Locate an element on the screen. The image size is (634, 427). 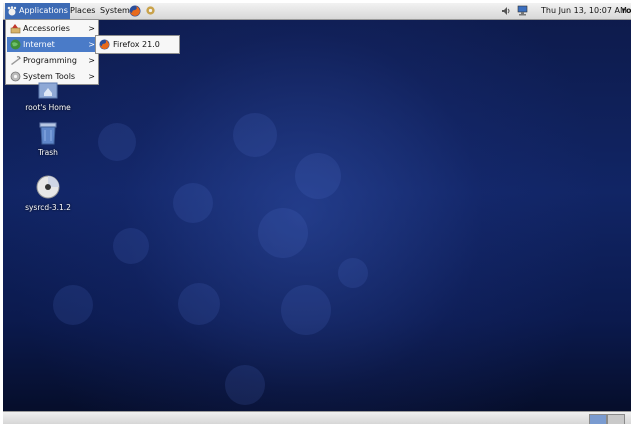
menu-item-internet: Internet > is located at coordinates (52, 44).